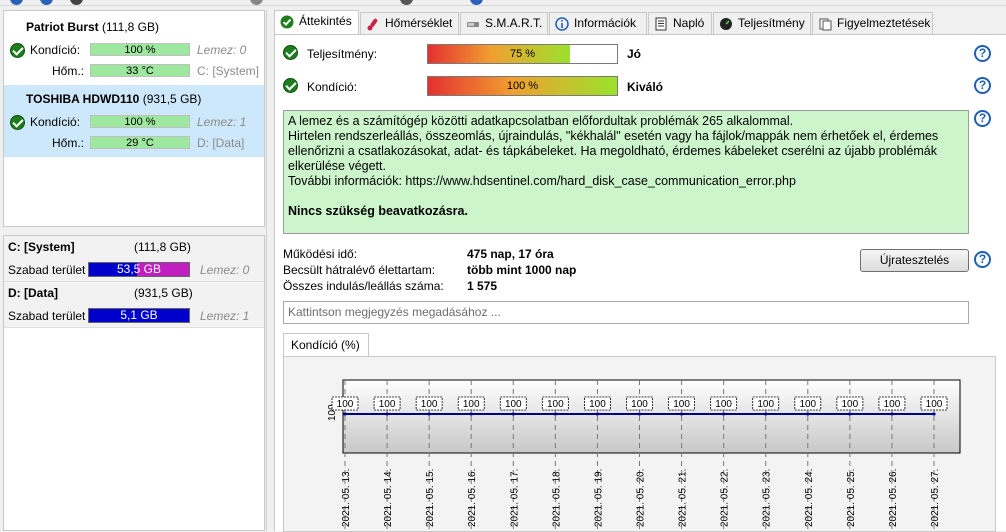 The width and height of the screenshot is (1006, 532). Describe the element at coordinates (914, 260) in the screenshot. I see `retest-button: Újratesztelés` at that location.